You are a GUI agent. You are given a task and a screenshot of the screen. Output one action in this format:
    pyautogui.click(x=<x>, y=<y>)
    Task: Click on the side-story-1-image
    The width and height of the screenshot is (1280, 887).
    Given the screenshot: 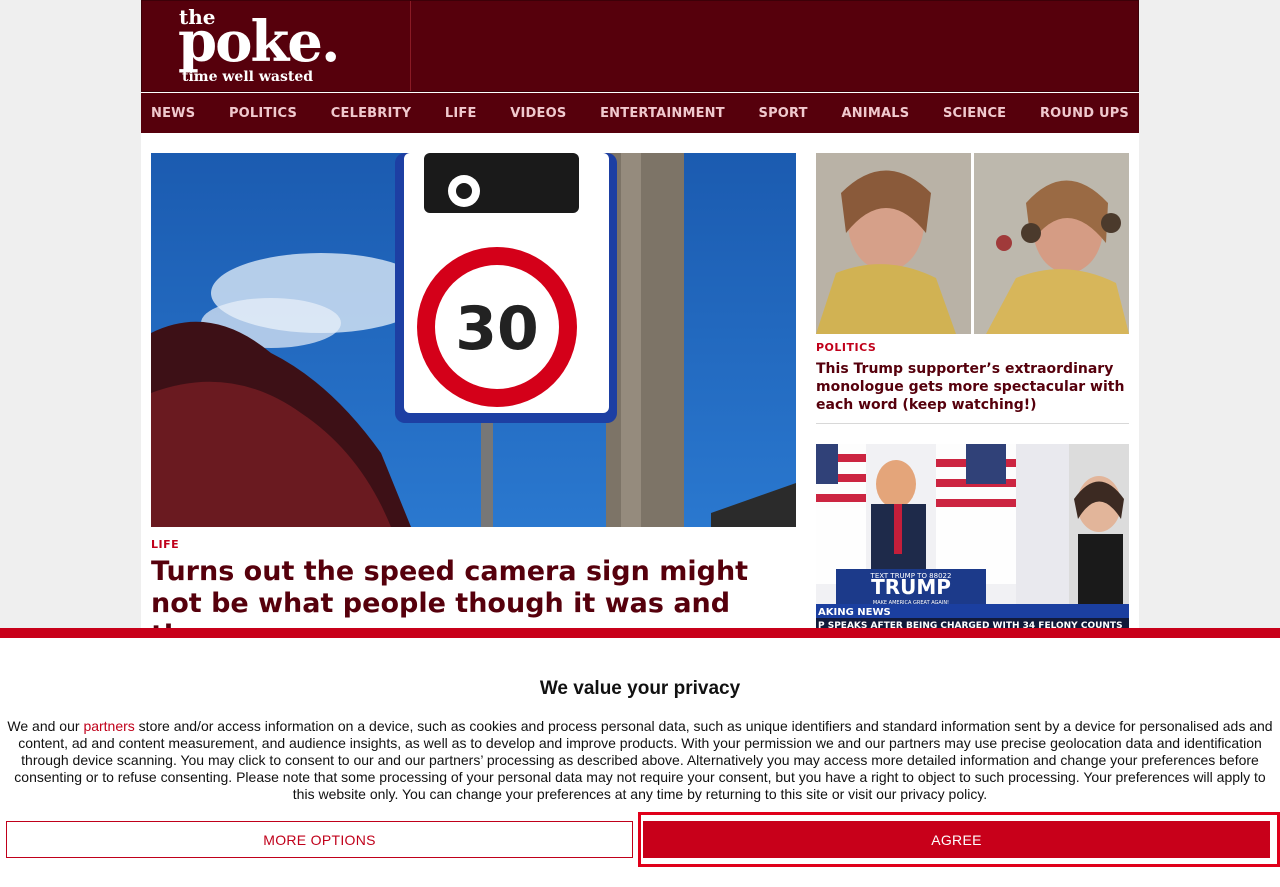 What is the action you would take?
    pyautogui.click(x=972, y=243)
    